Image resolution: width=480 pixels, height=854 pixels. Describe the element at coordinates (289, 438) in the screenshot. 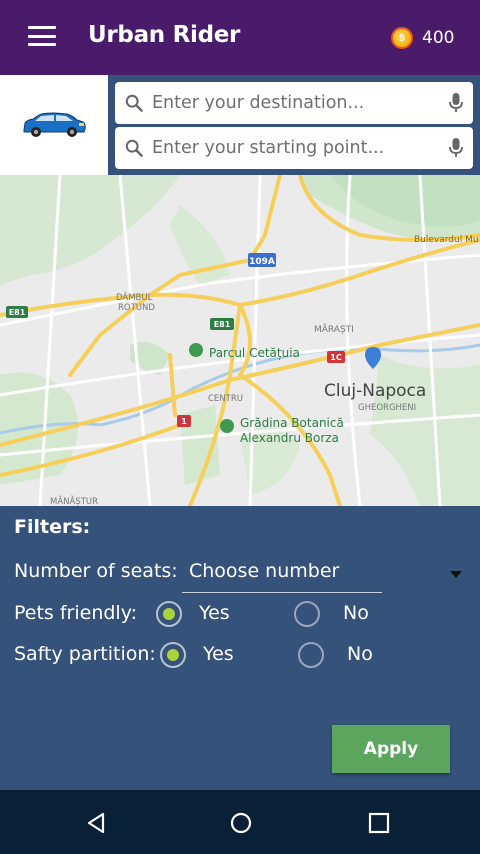

I see `map-label: Alexandru Borza` at that location.